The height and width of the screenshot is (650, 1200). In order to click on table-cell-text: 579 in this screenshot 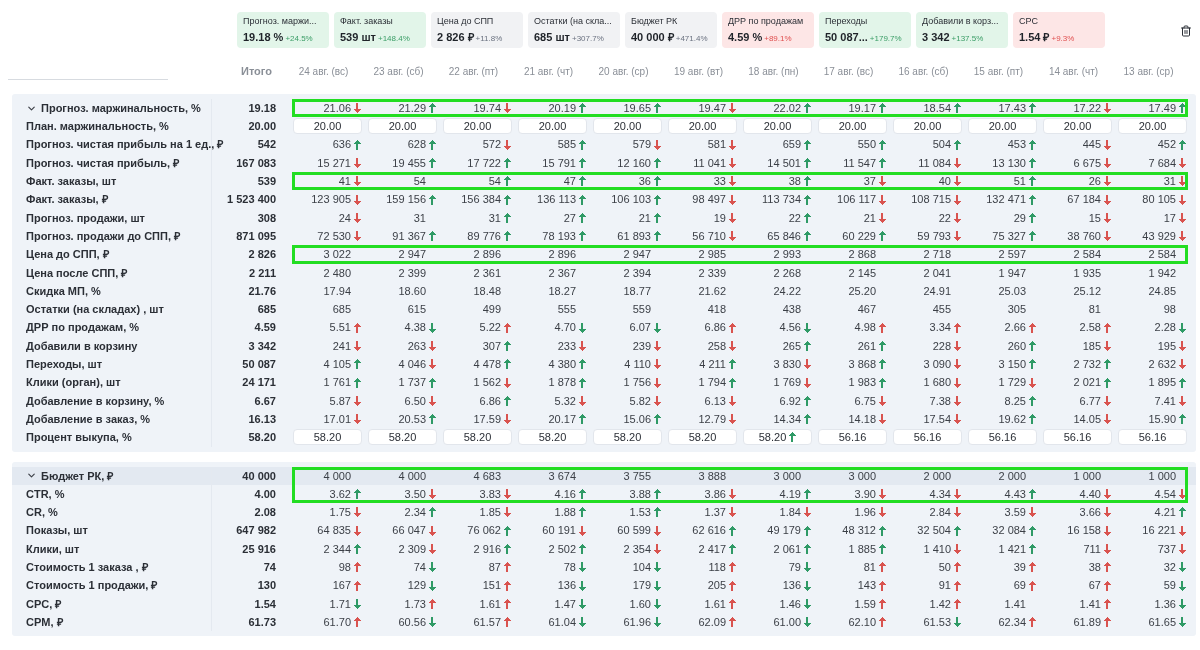, I will do `click(641, 145)`.